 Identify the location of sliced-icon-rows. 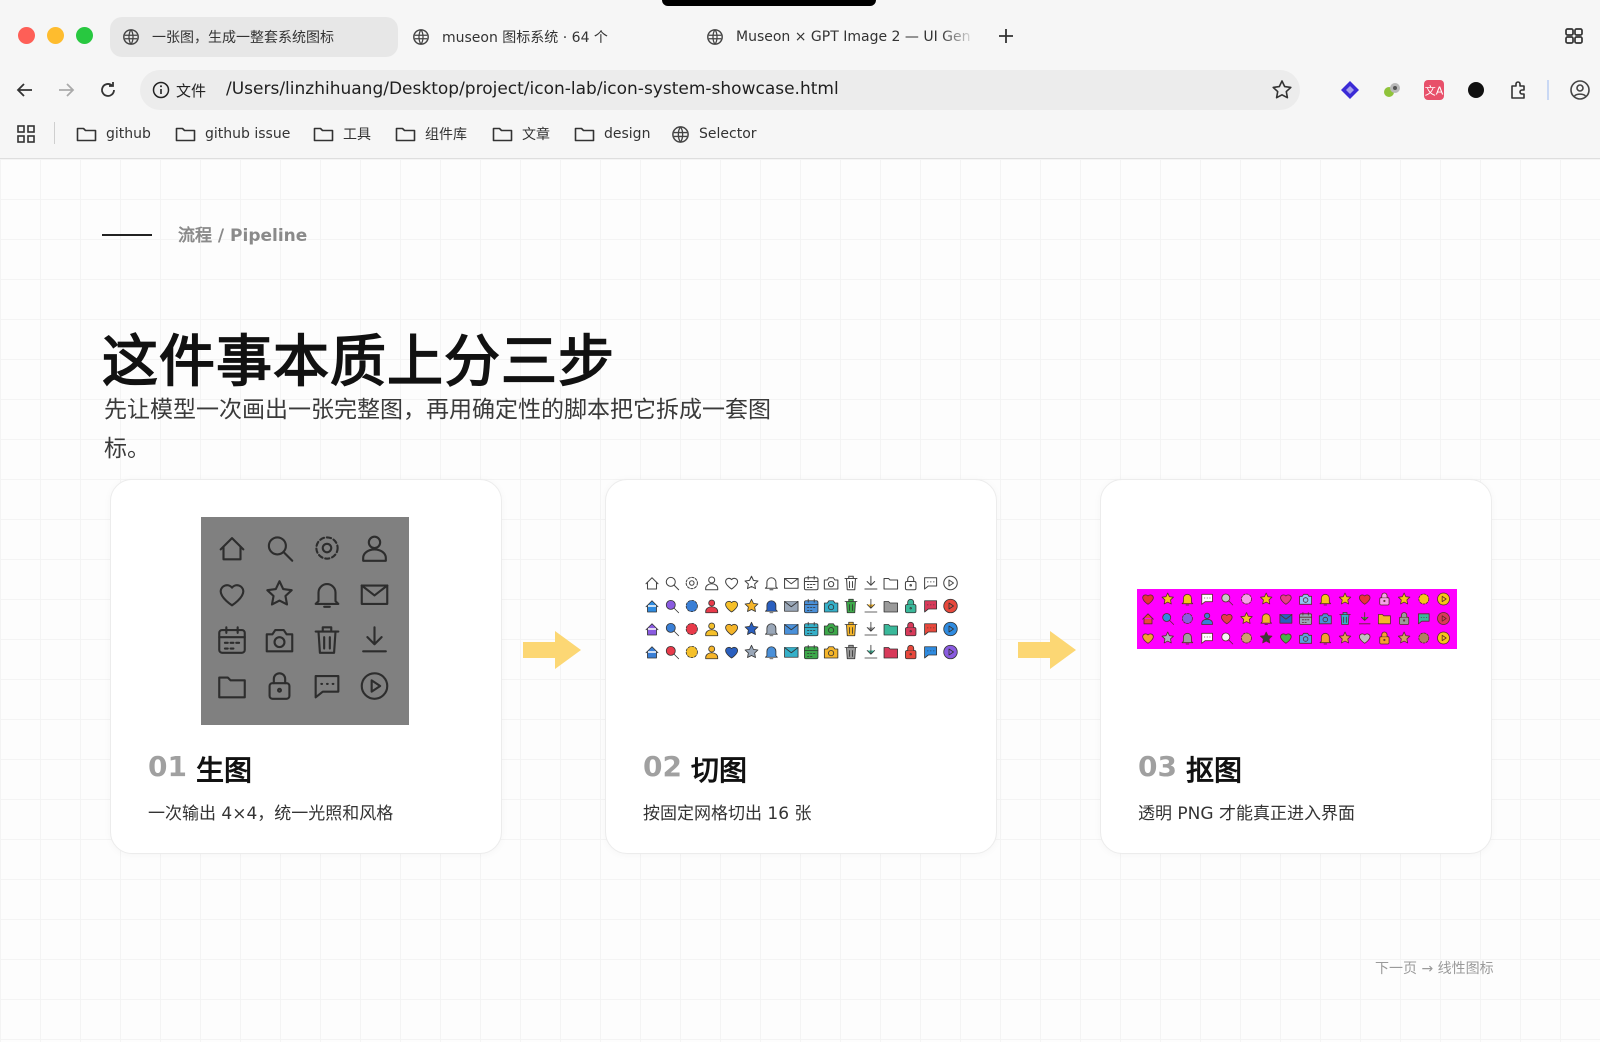
(801, 617).